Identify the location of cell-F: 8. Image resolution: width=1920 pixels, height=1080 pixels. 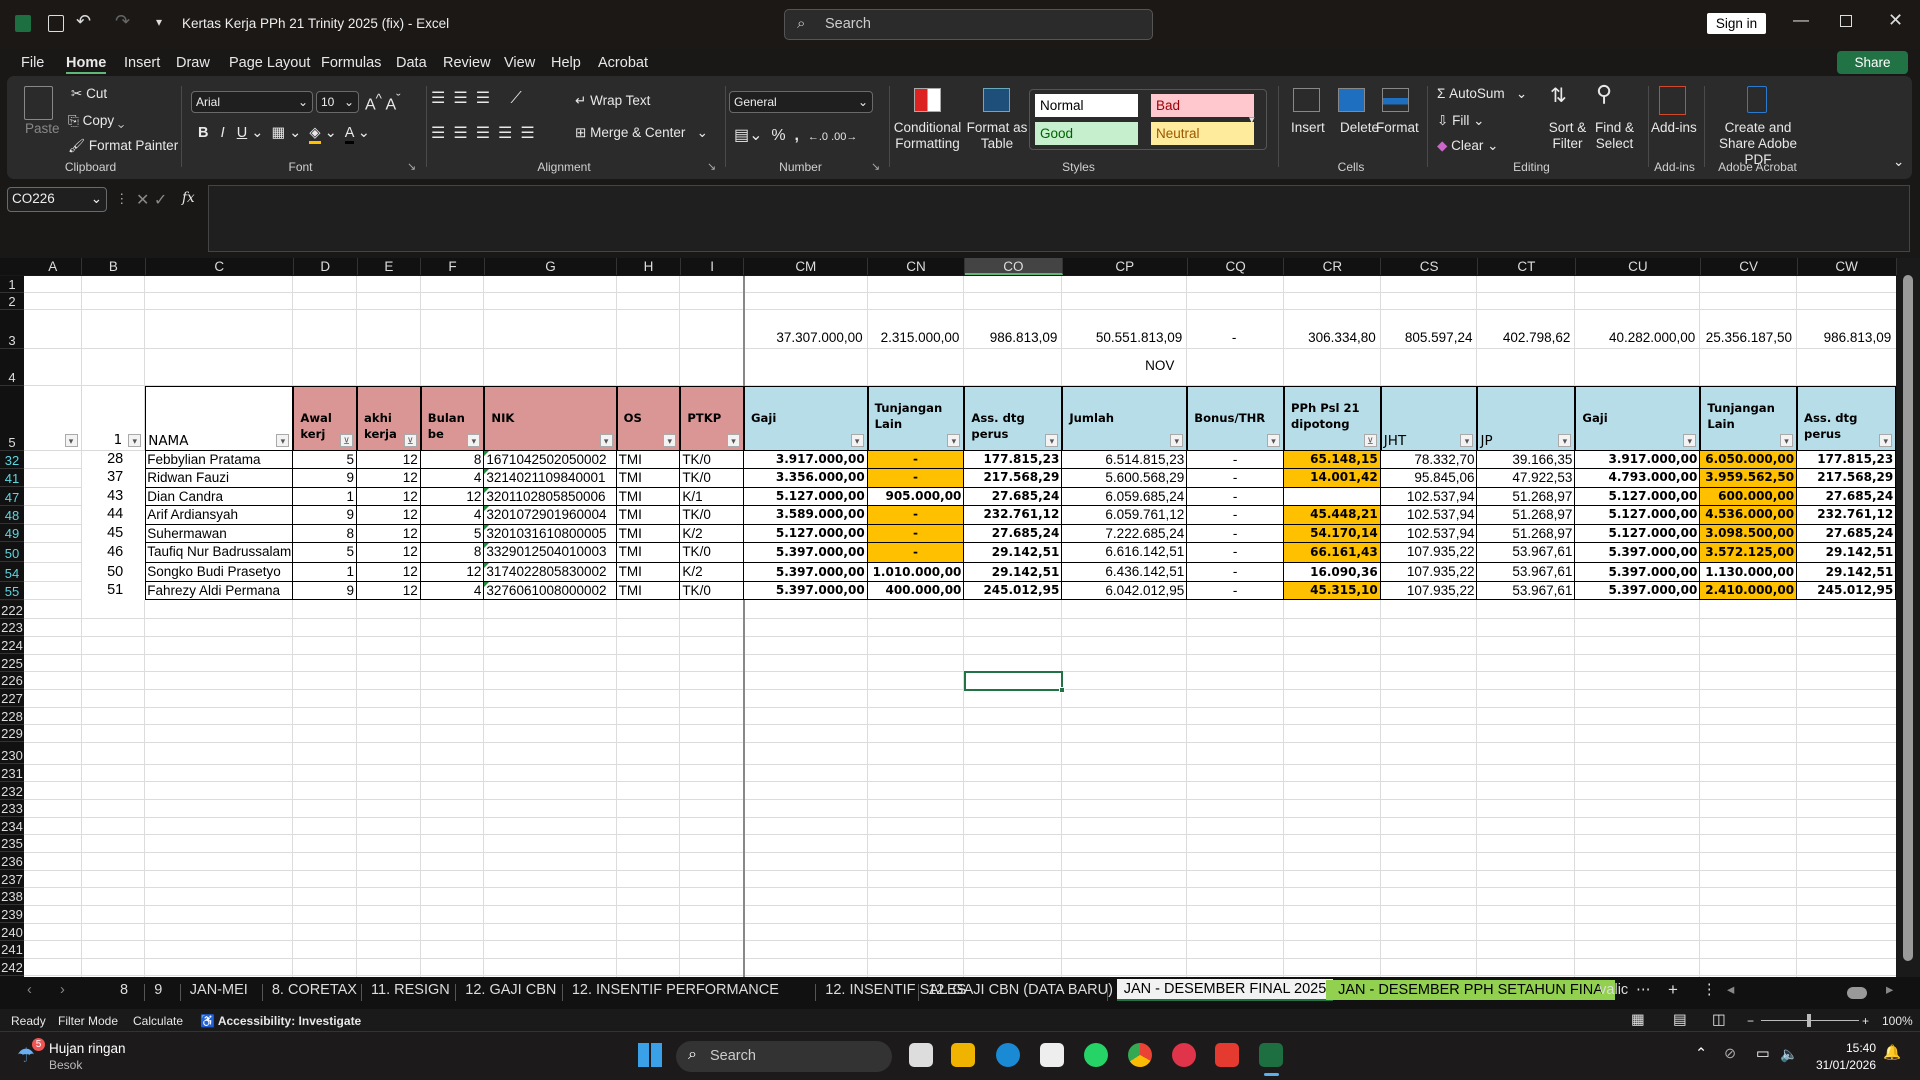
(452, 460).